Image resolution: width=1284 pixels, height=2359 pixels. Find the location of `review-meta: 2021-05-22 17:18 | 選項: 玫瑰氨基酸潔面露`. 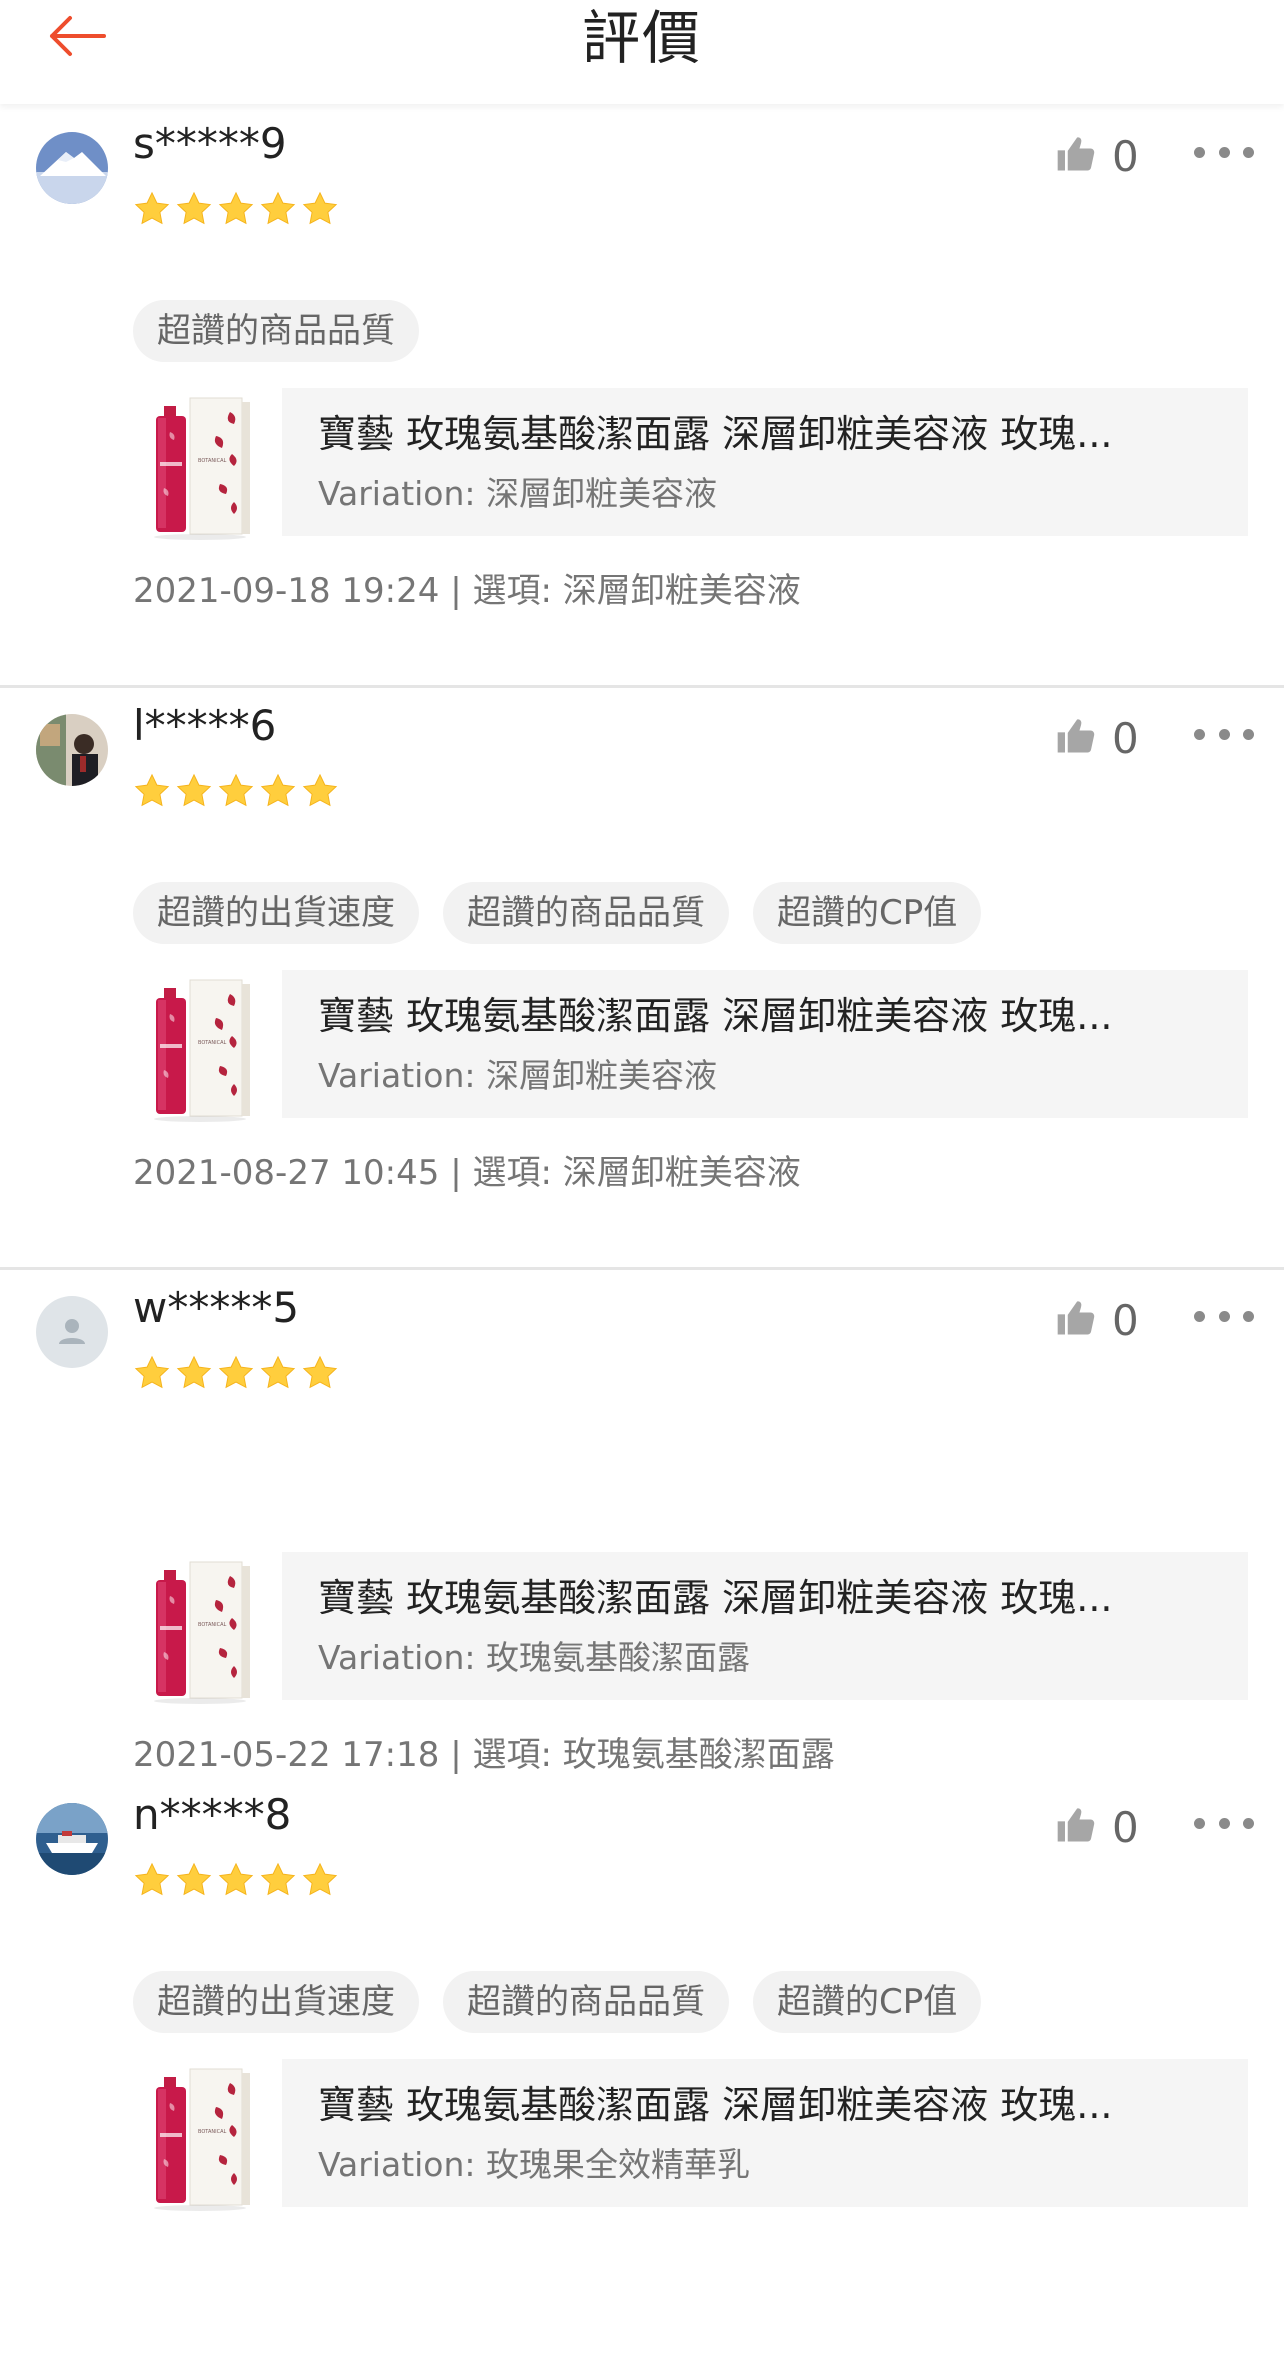

review-meta: 2021-05-22 17:18 | 選項: 玫瑰氨基酸潔面露 is located at coordinates (484, 1755).